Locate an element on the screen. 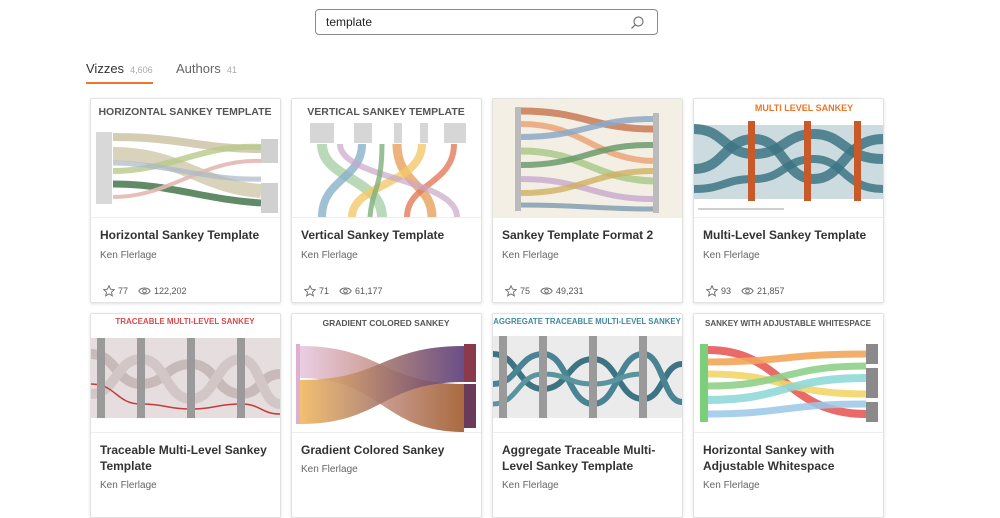  viz-title: Traceable Multi-Level Sankey Template is located at coordinates (186, 458).